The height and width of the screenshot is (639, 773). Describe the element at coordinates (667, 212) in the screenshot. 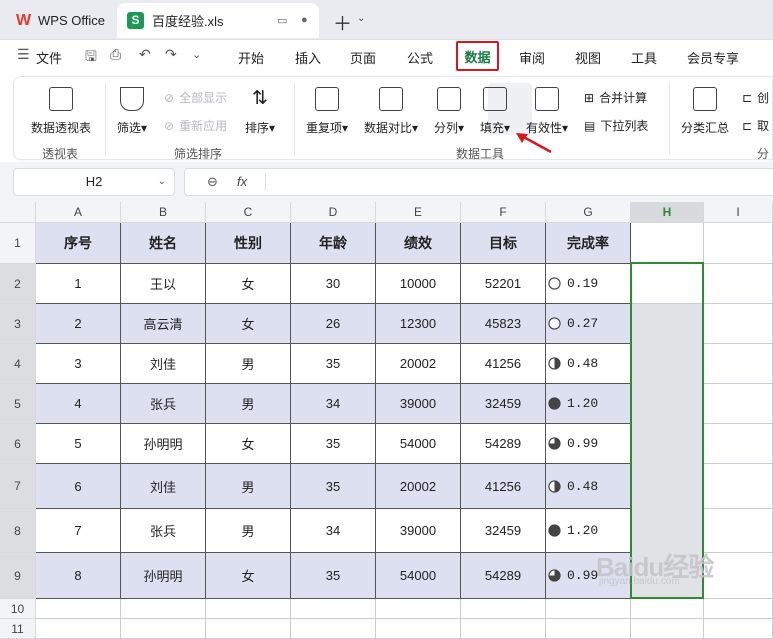

I see `column-header-h: H` at that location.